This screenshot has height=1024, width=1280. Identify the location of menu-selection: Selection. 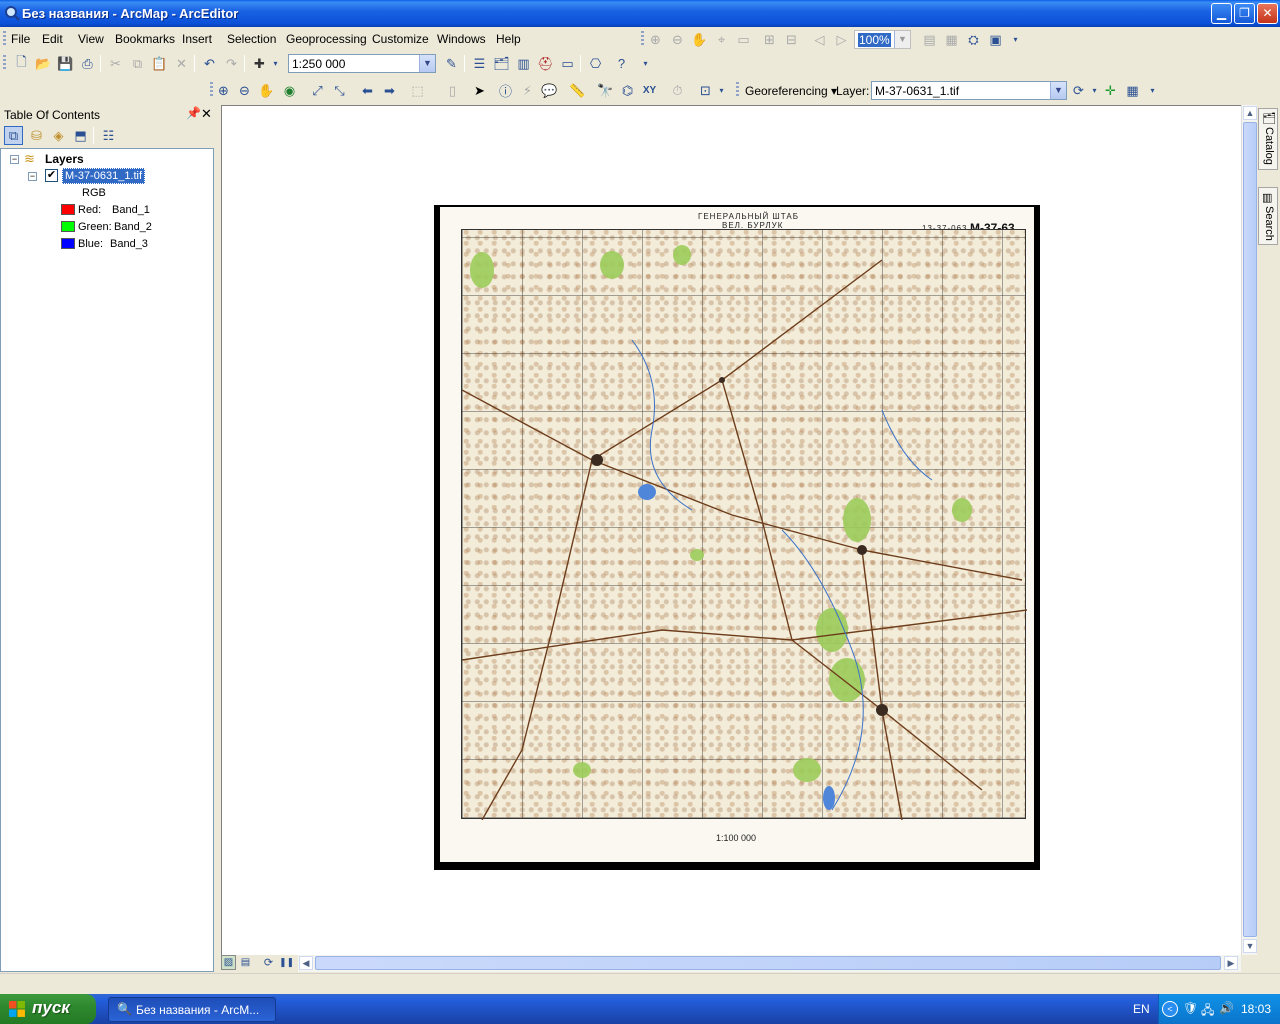
(251, 39).